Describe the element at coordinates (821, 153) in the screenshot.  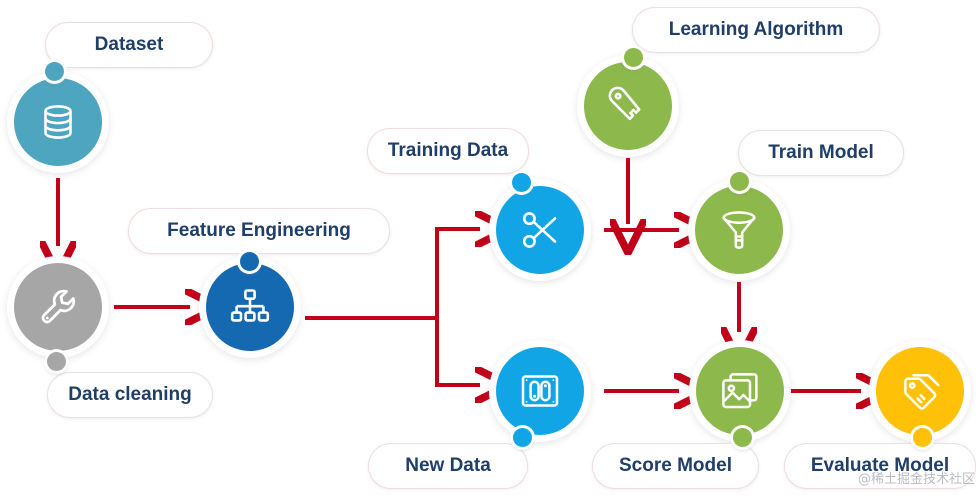
I see `label-train-model: Train Model` at that location.